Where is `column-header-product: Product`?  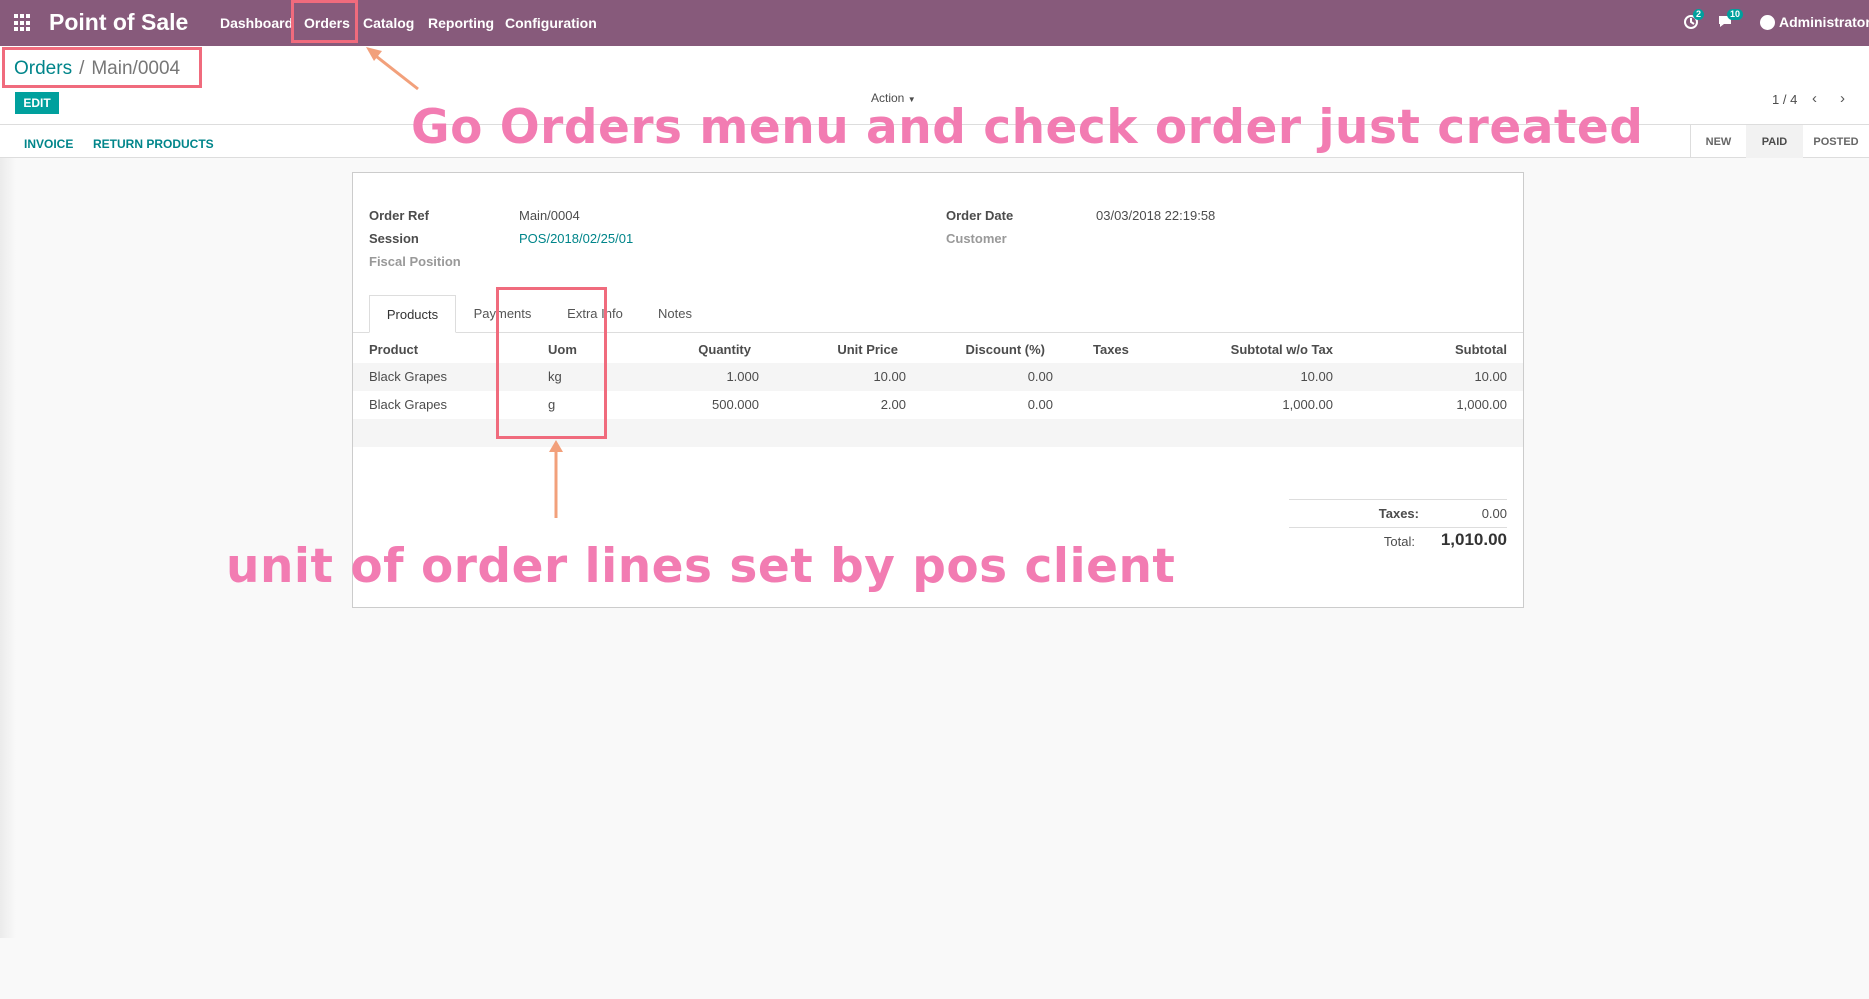 column-header-product: Product is located at coordinates (393, 349).